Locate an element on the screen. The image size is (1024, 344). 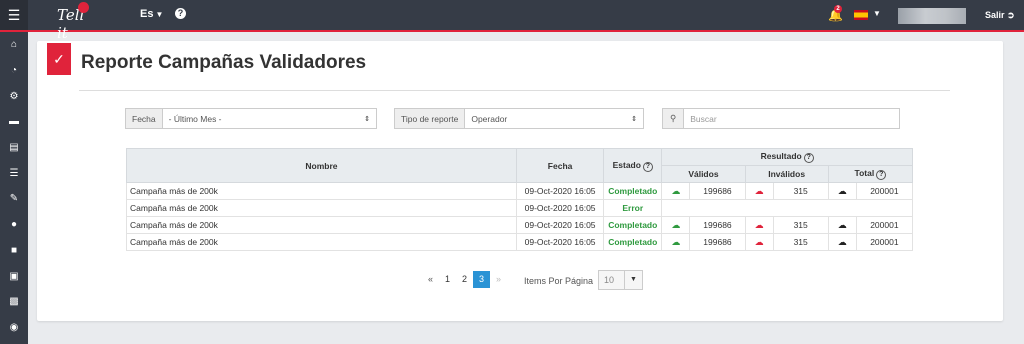
logout-button: Salir ➲ is located at coordinates (1000, 15).